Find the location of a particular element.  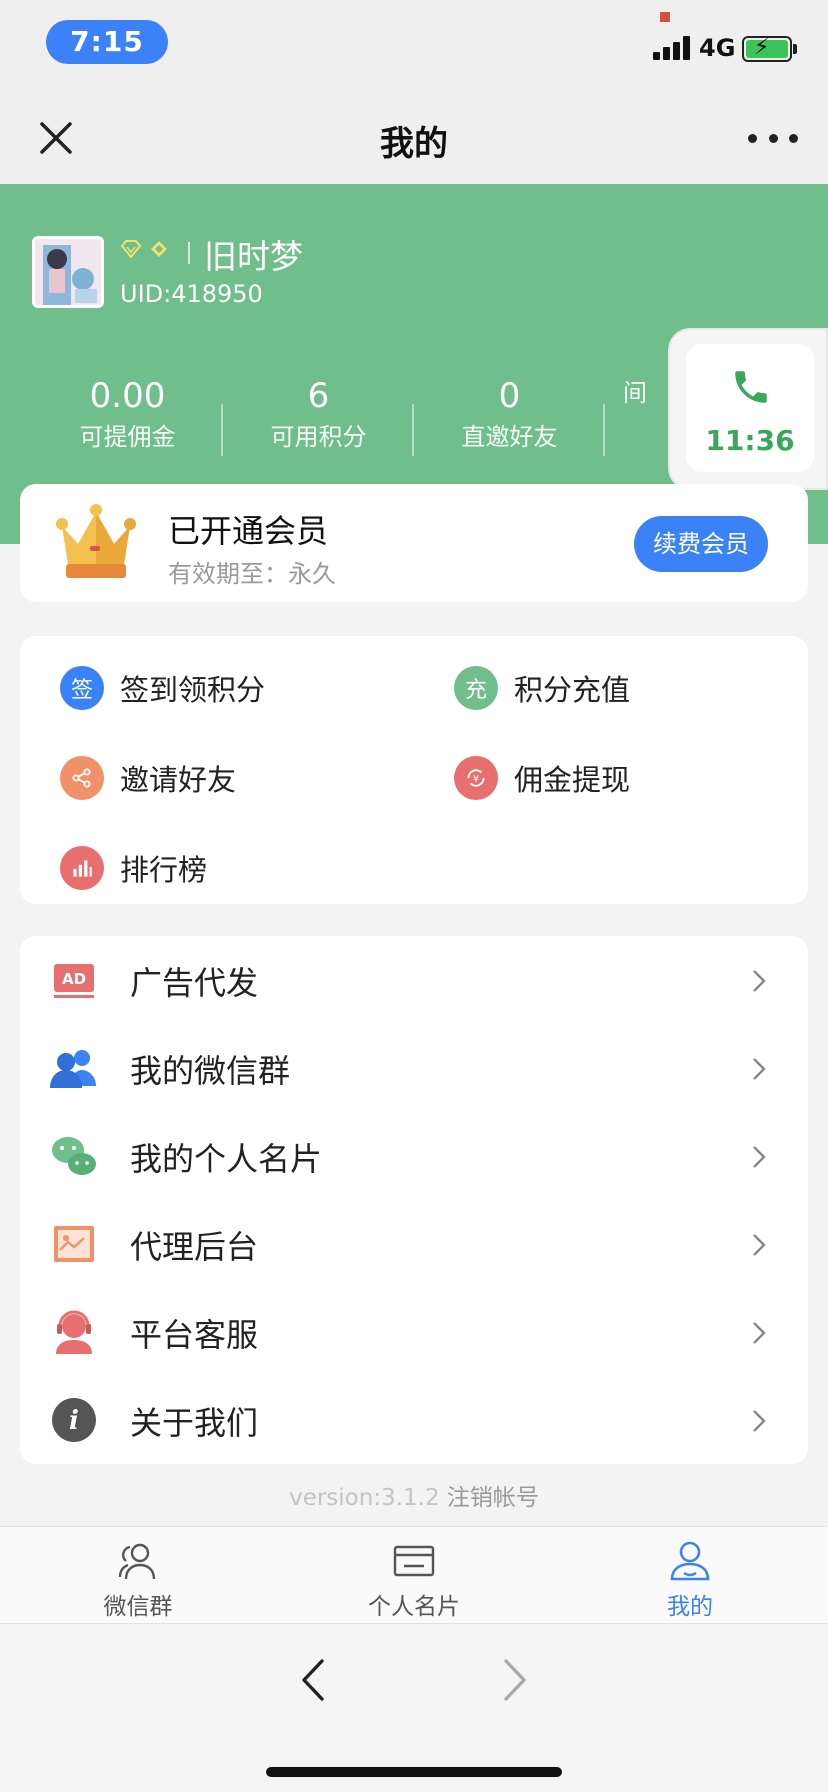

group-icon is located at coordinates (73, 1069).